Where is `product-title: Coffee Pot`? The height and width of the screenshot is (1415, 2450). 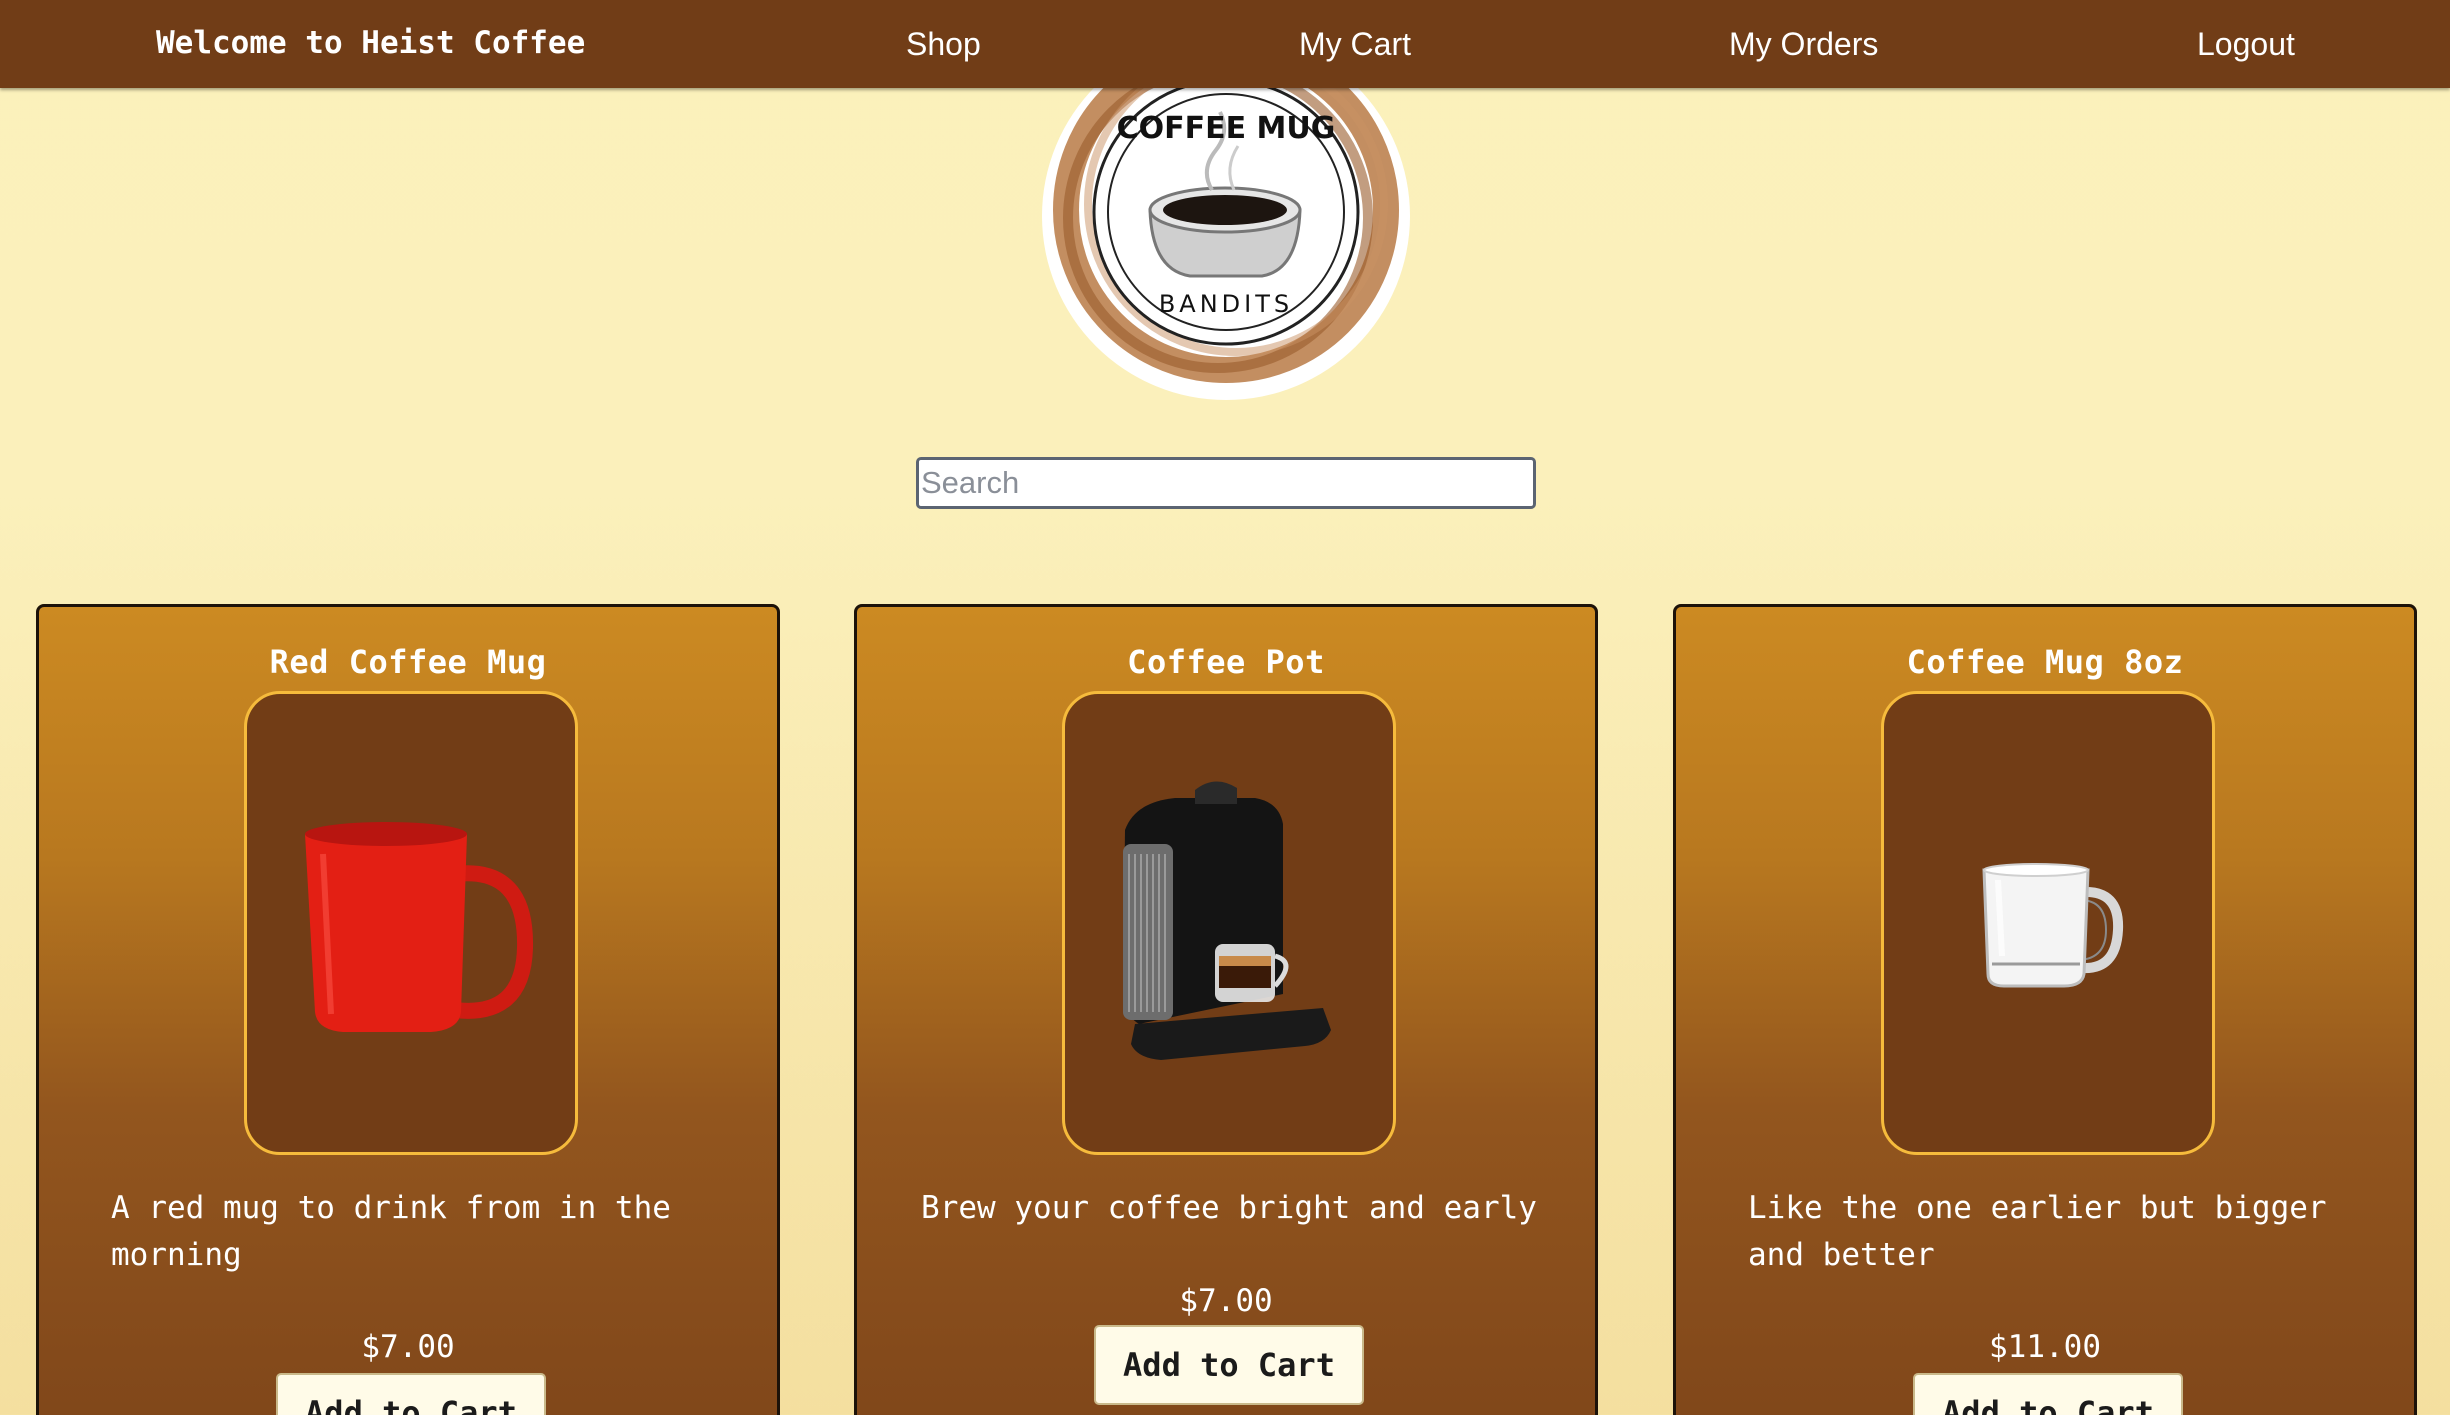
product-title: Coffee Pot is located at coordinates (1226, 662).